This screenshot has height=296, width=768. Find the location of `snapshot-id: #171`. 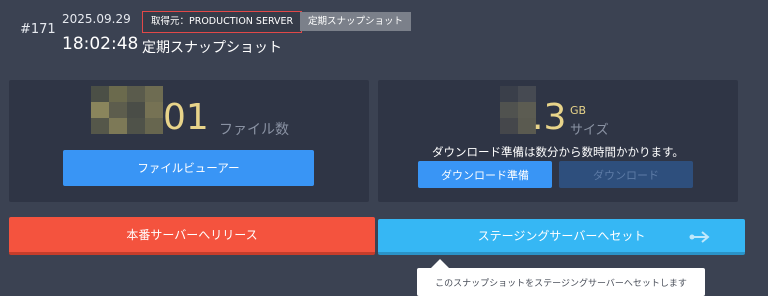

snapshot-id: #171 is located at coordinates (38, 29).